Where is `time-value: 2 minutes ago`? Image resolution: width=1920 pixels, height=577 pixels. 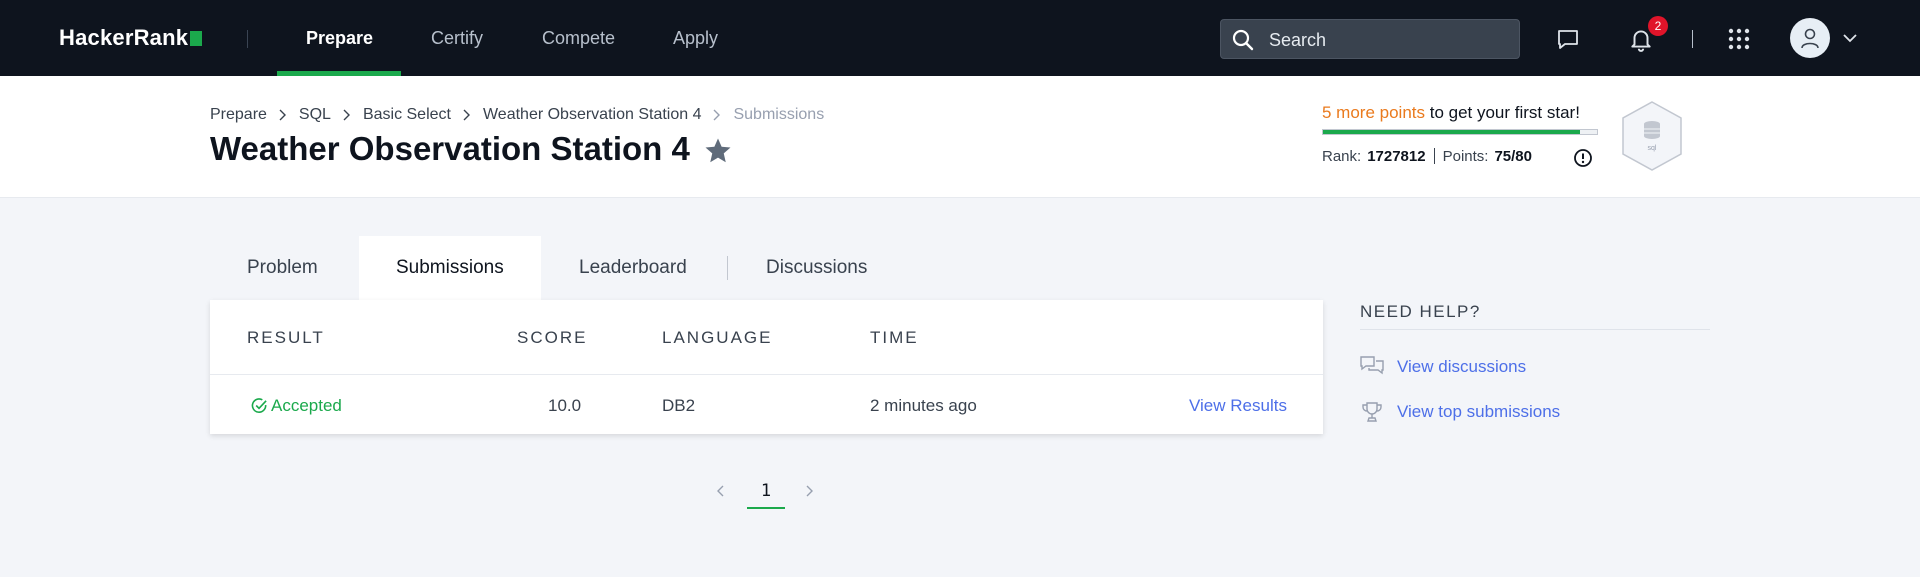
time-value: 2 minutes ago is located at coordinates (923, 405).